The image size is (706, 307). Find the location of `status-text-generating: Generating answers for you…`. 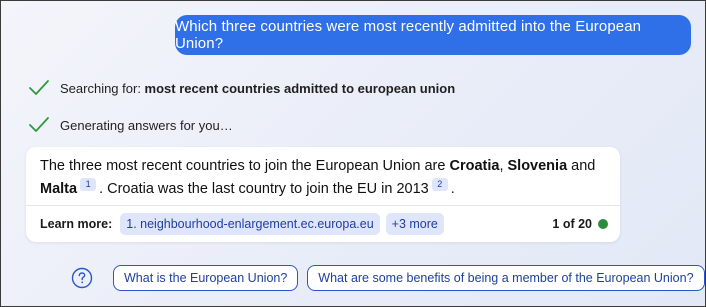

status-text-generating: Generating answers for you… is located at coordinates (146, 125).